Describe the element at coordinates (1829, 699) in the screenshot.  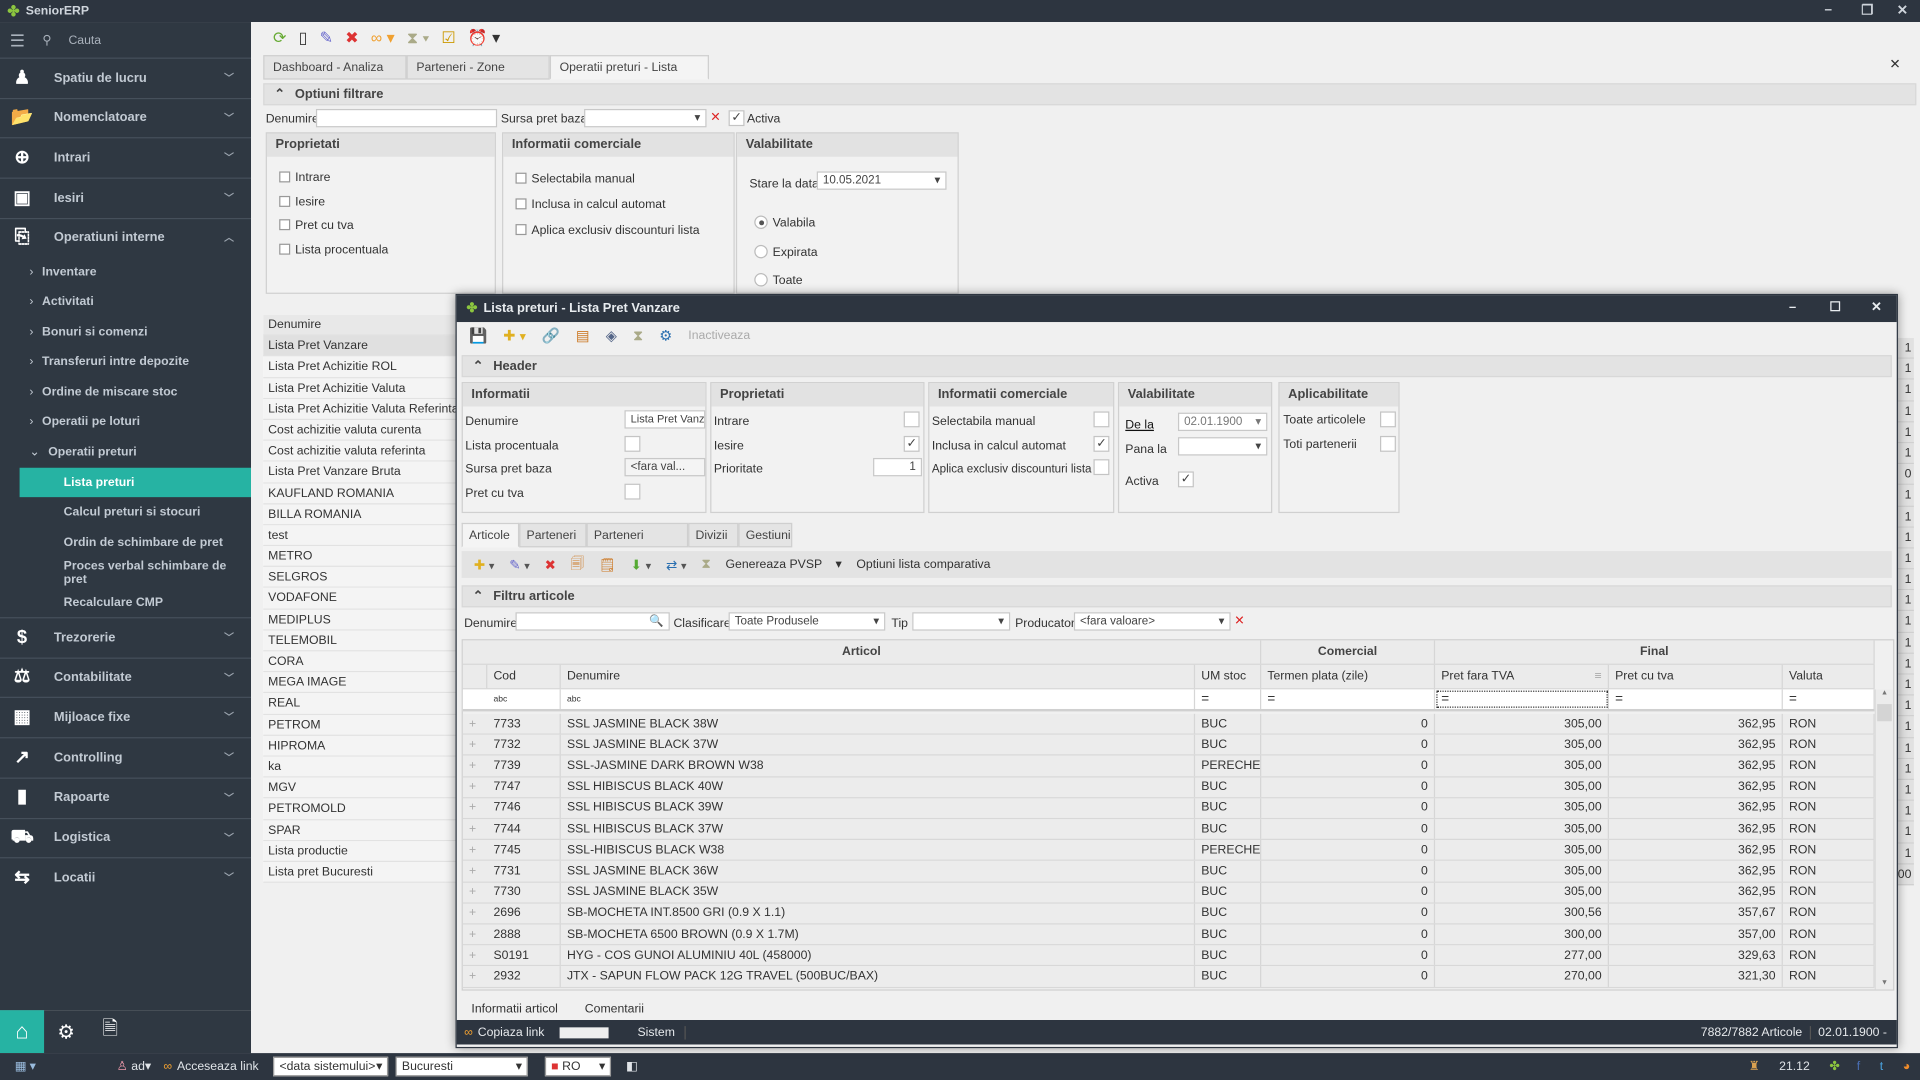
I see `filter-cell-valuta: =` at that location.